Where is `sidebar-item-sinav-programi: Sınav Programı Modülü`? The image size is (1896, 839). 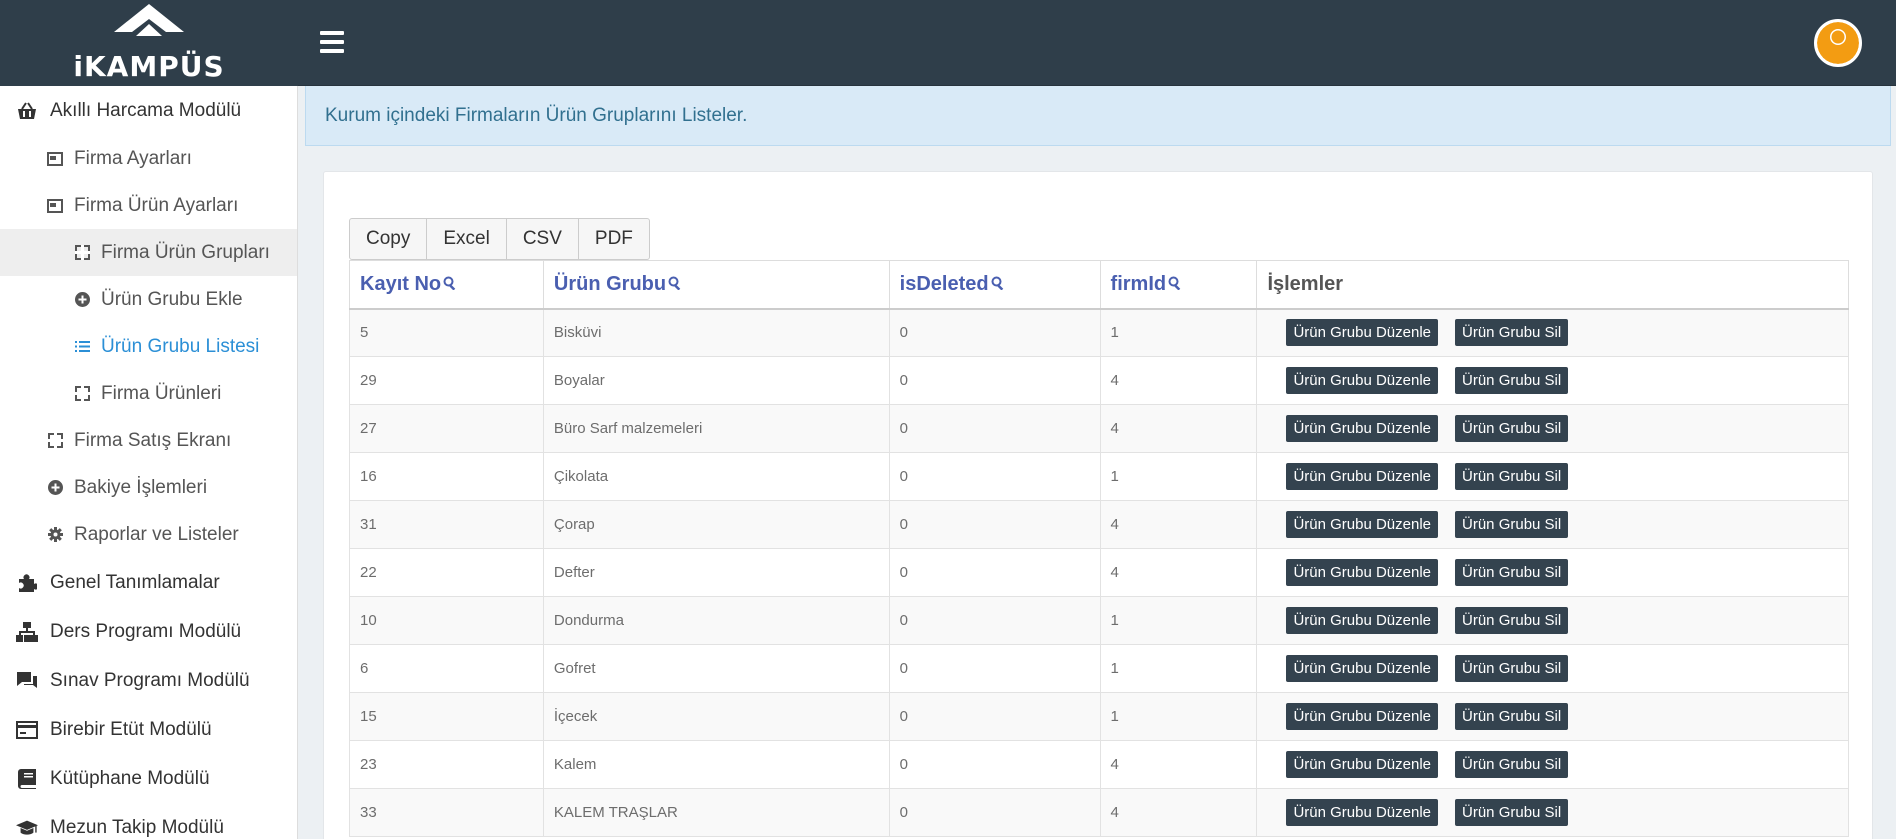
sidebar-item-sinav-programi: Sınav Programı Modülü is located at coordinates (148, 680).